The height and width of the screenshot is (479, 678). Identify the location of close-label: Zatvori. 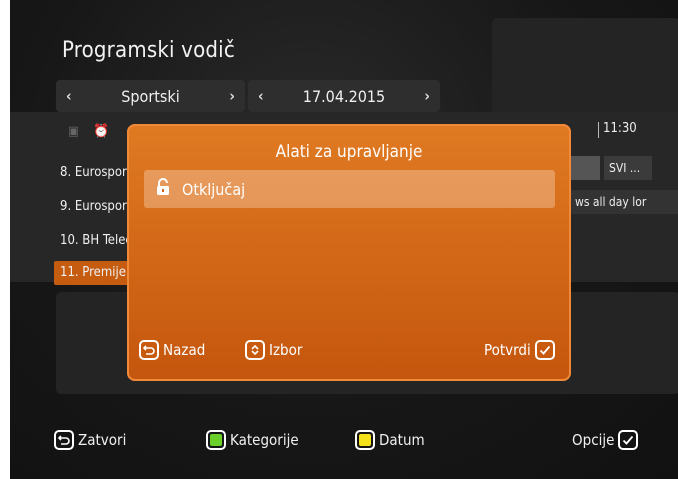
(102, 440).